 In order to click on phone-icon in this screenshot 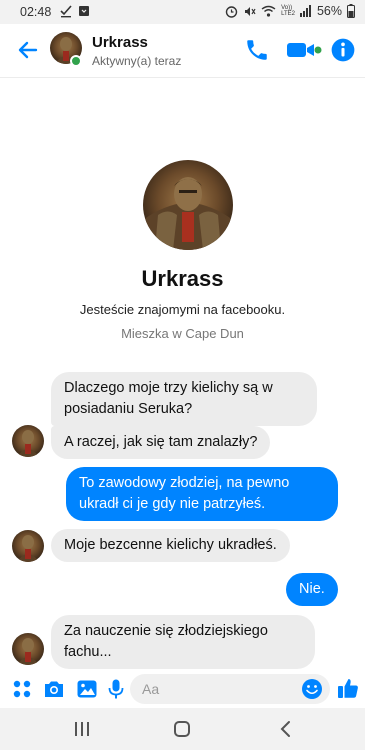, I will do `click(257, 50)`.